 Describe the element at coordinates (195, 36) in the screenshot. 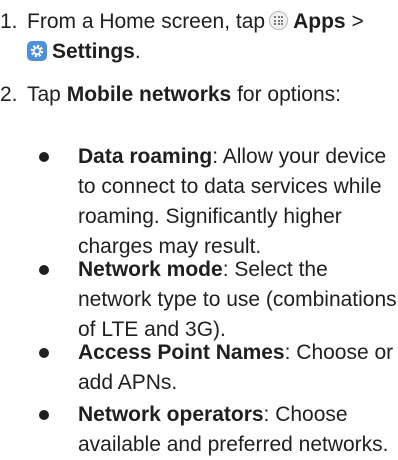

I see `step-text: From a Home screen, tap Apps > Settings.` at that location.